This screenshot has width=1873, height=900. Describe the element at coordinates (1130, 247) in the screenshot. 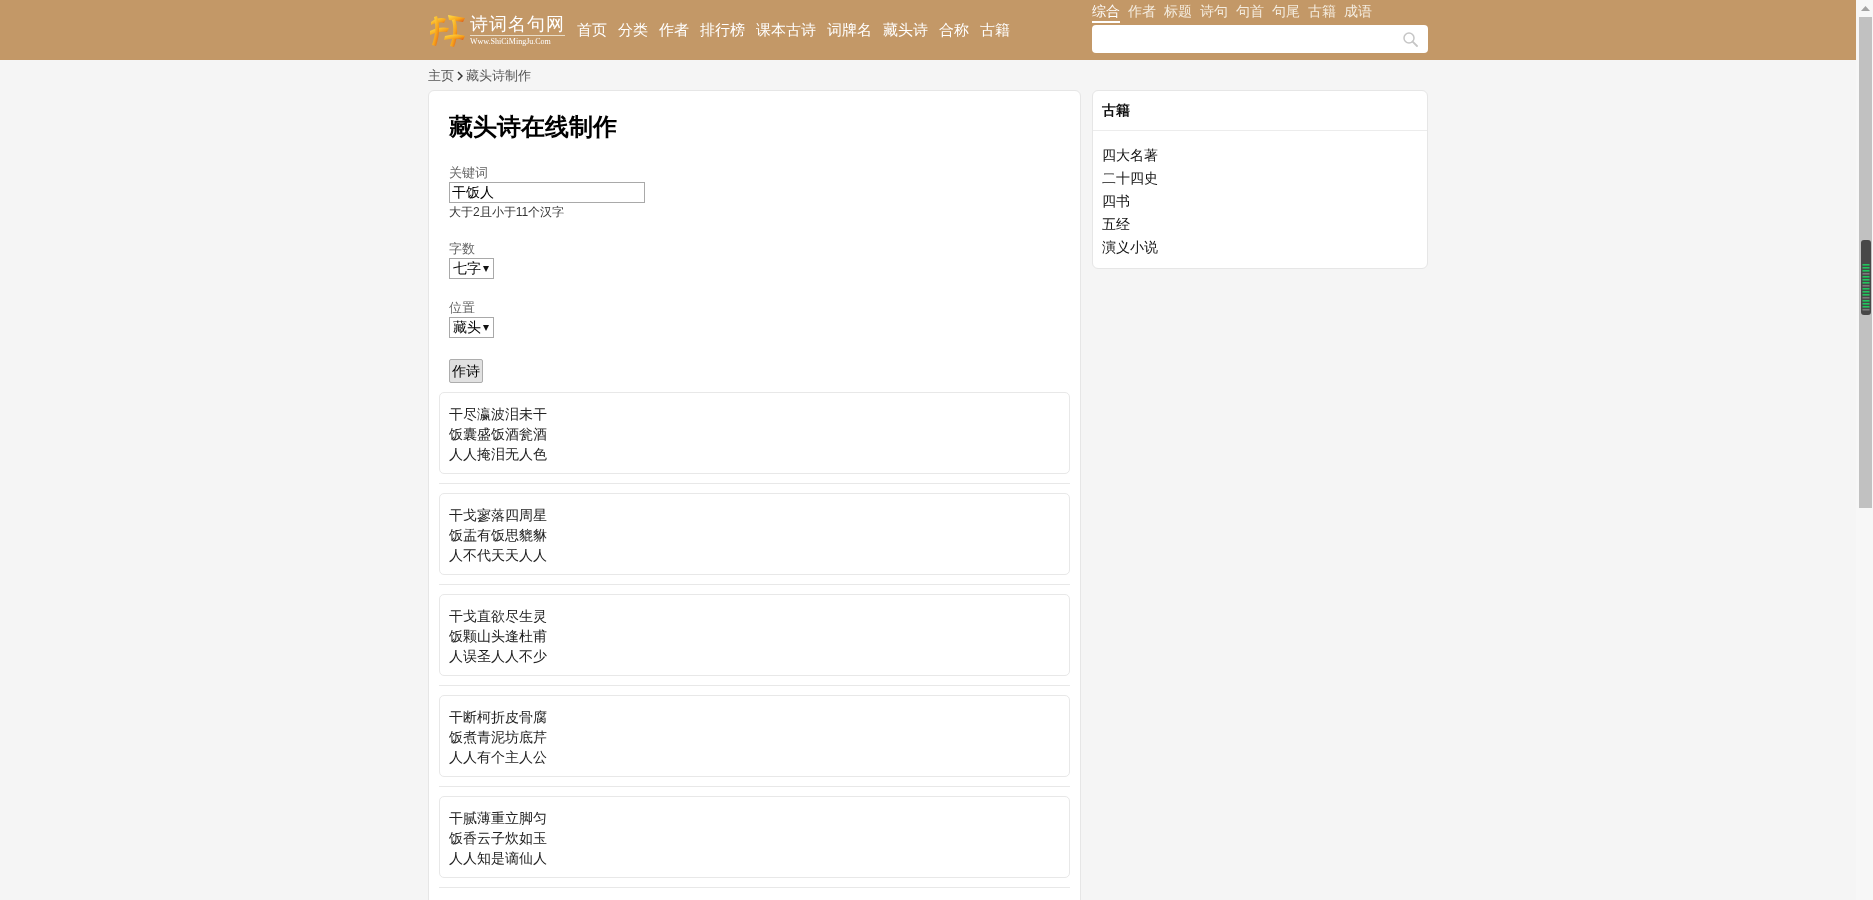

I see `sidebar-link: 演义小说` at that location.